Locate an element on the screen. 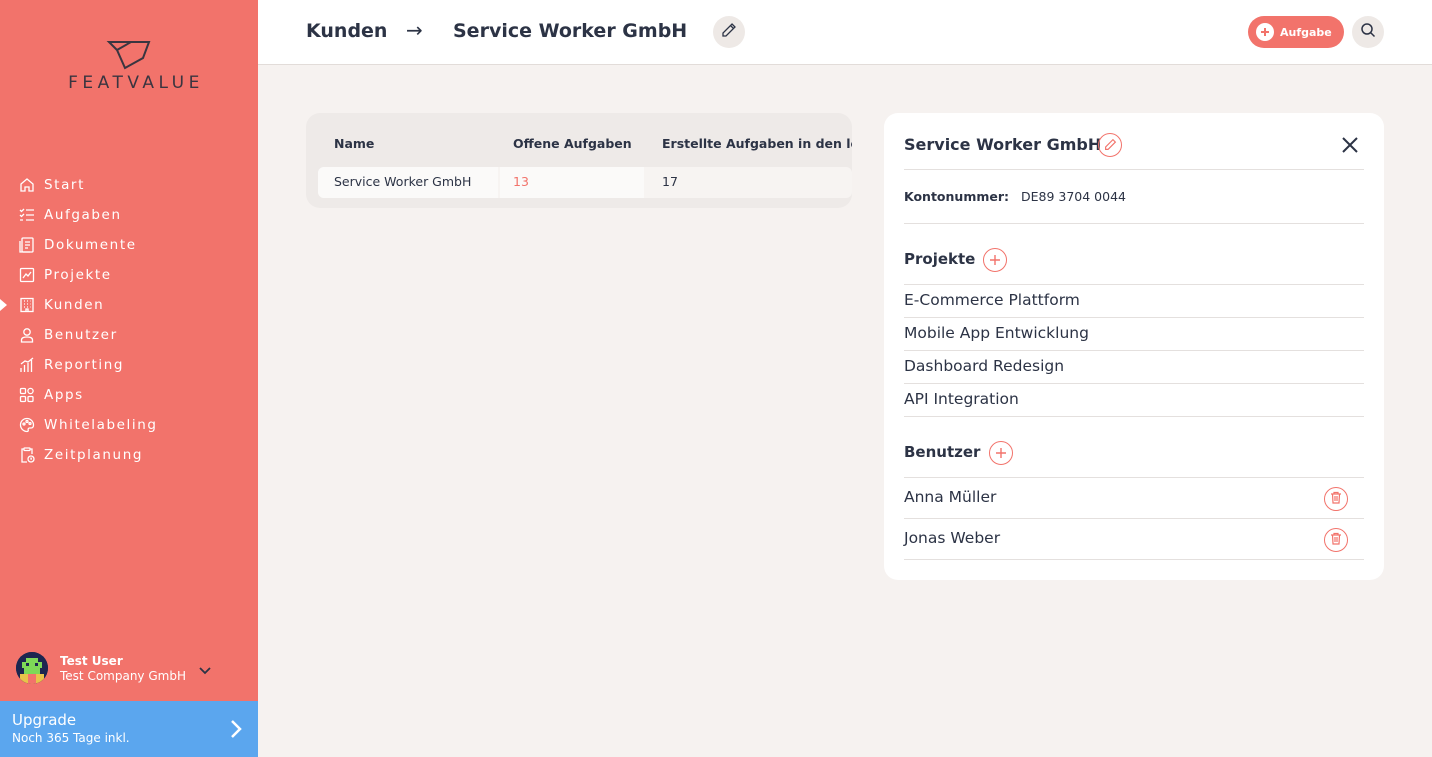 The image size is (1432, 757). edit-customer-button is located at coordinates (729, 32).